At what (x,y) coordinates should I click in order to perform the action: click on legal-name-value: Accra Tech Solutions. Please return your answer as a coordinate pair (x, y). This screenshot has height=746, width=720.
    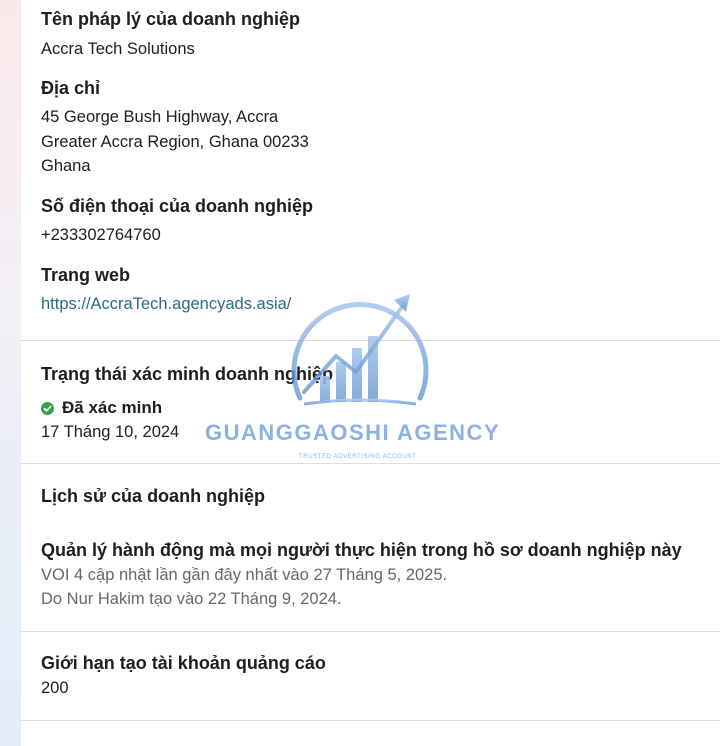
    Looking at the image, I should click on (118, 49).